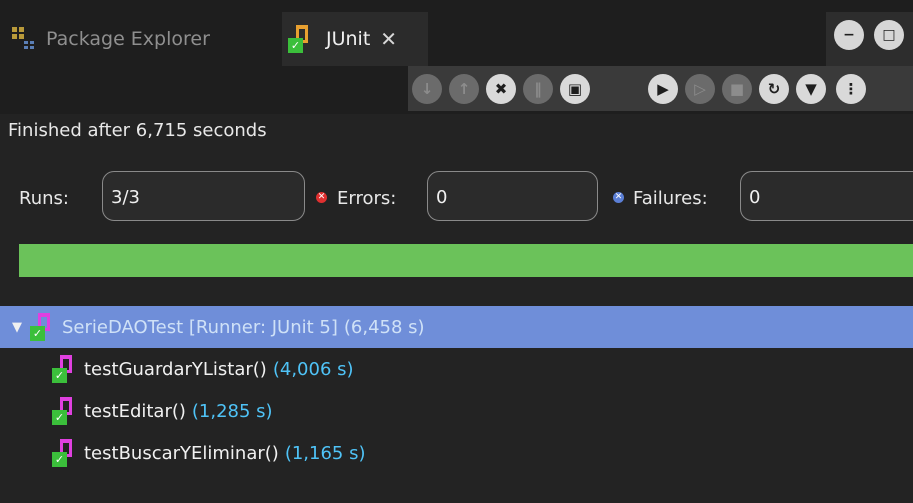 This screenshot has width=913, height=503. Describe the element at coordinates (232, 411) in the screenshot. I see `test-time: (1,285 s)` at that location.